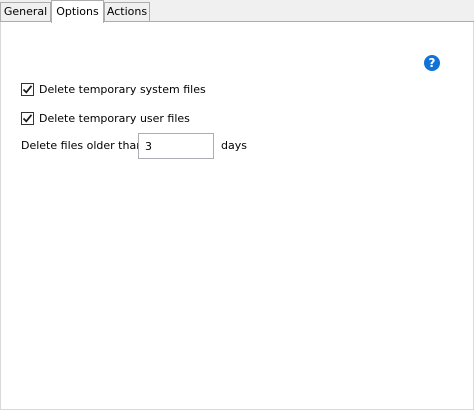 This screenshot has width=474, height=410. Describe the element at coordinates (432, 63) in the screenshot. I see `help-icon: ?` at that location.